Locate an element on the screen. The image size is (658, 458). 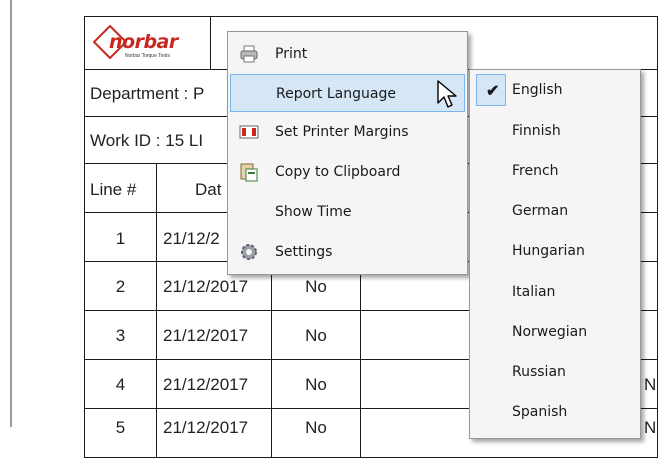
language-item-spanish: Spanish is located at coordinates (555, 413).